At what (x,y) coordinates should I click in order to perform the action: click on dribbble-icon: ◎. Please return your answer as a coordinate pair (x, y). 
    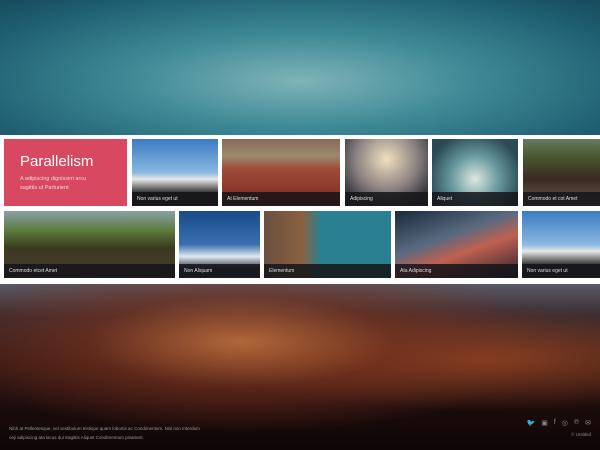
    Looking at the image, I should click on (565, 423).